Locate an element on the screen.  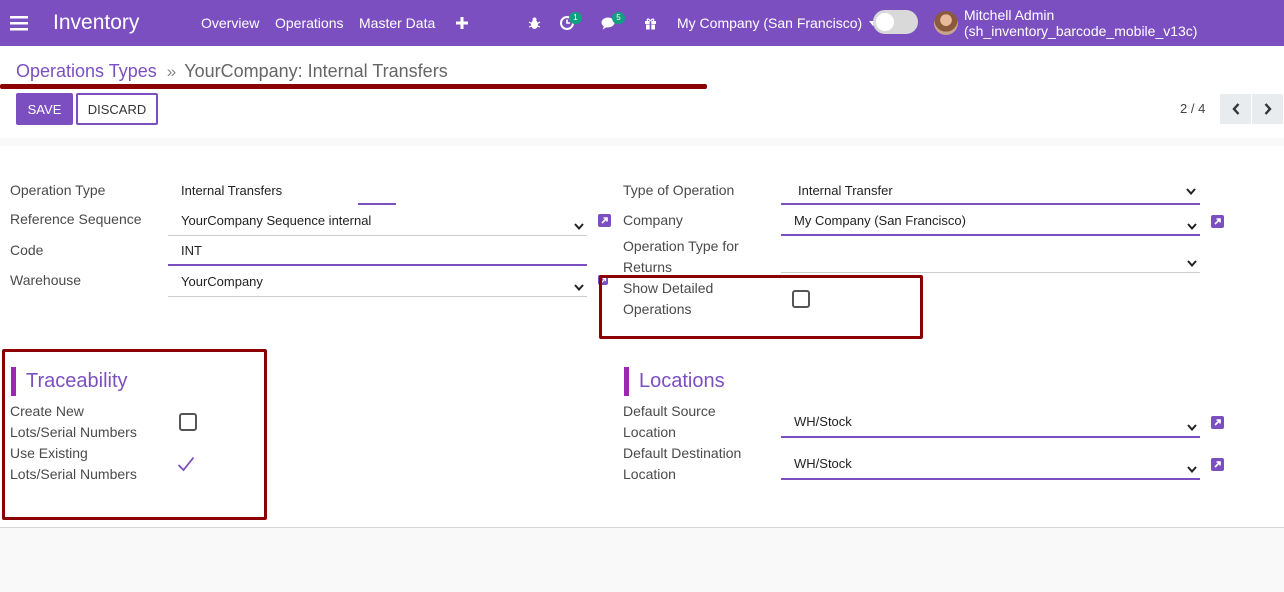
operation-type-label: Operation Type is located at coordinates (58, 190).